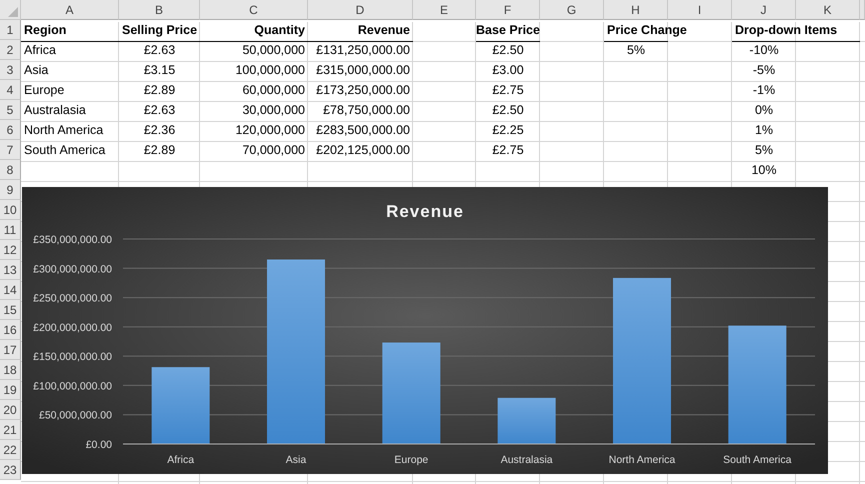 The width and height of the screenshot is (865, 484). Describe the element at coordinates (508, 10) in the screenshot. I see `column-header: F` at that location.